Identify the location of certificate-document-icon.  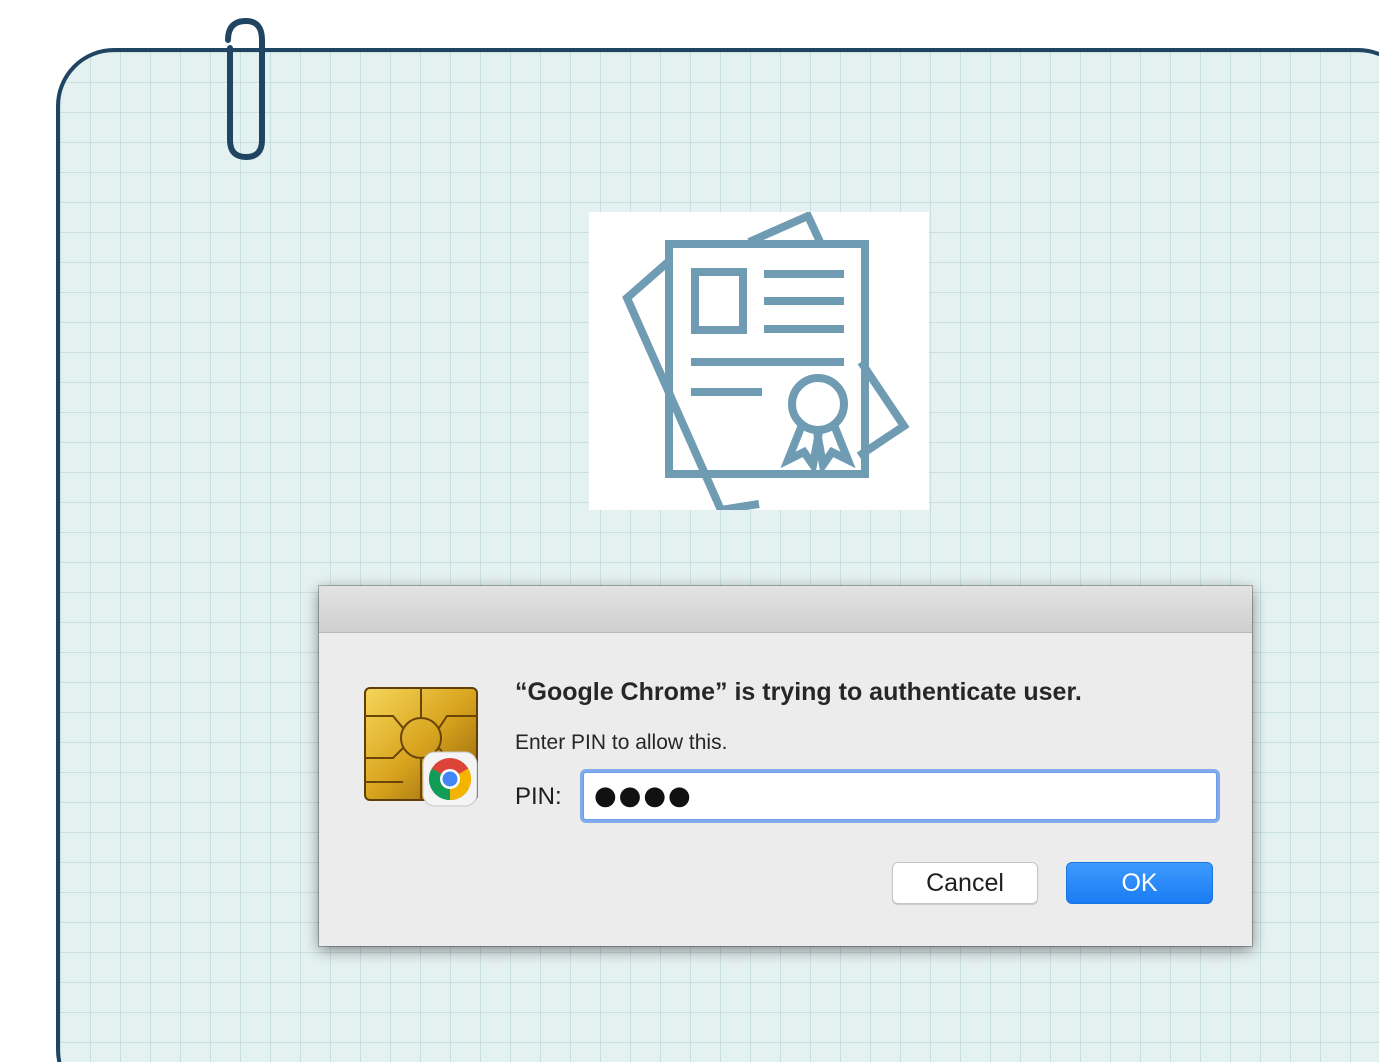
(759, 361).